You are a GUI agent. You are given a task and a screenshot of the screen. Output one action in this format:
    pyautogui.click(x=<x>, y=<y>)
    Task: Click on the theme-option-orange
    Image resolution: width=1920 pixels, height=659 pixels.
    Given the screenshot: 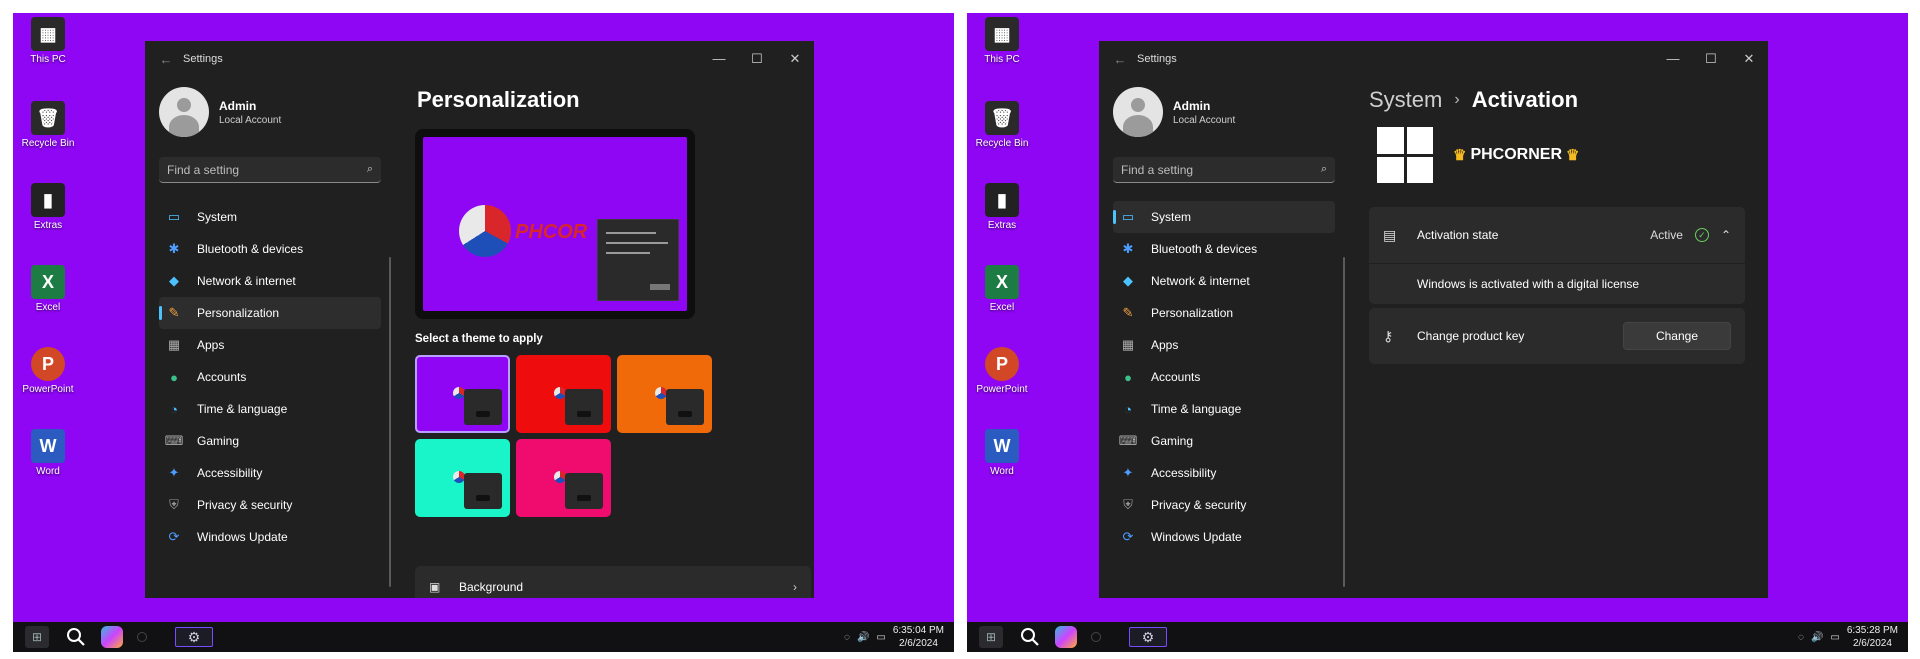 What is the action you would take?
    pyautogui.click(x=664, y=394)
    